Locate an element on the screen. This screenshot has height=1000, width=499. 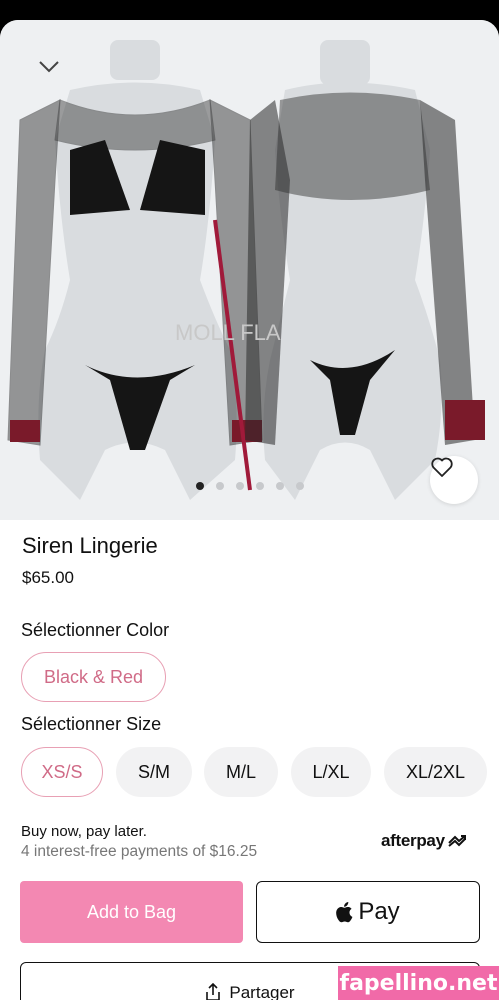
size-option-label: Sélectionner Size is located at coordinates (91, 724).